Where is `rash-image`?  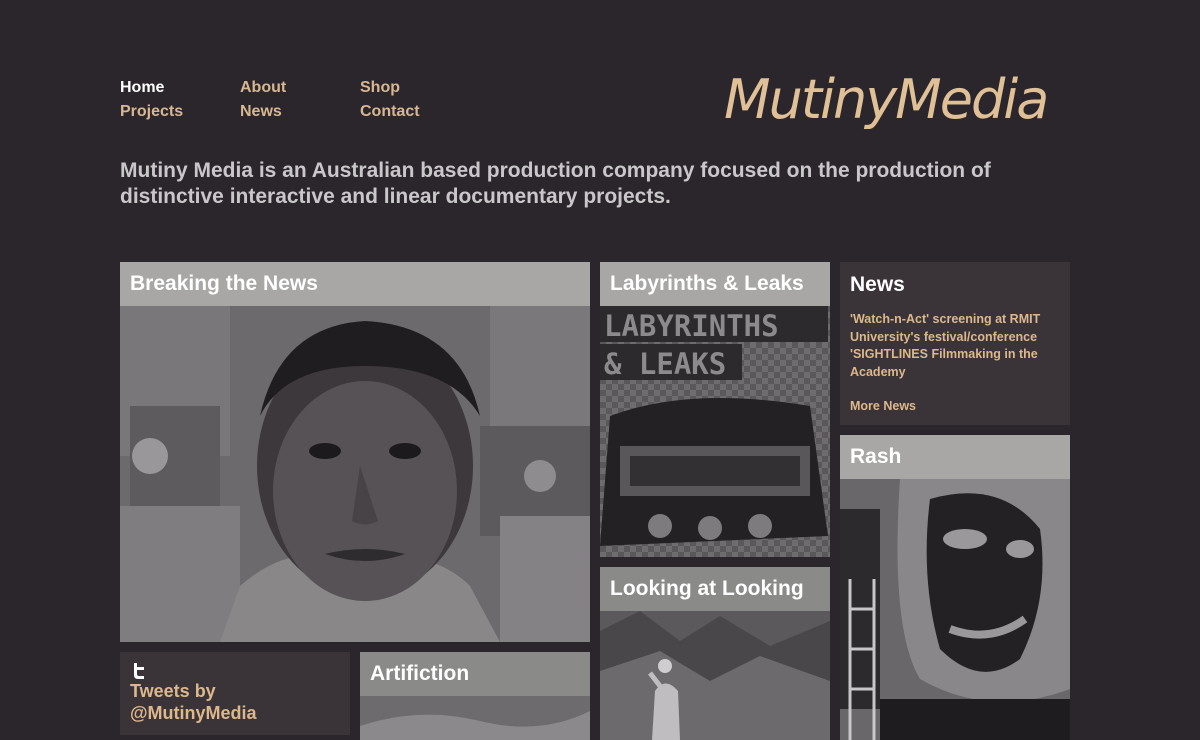 rash-image is located at coordinates (955, 609).